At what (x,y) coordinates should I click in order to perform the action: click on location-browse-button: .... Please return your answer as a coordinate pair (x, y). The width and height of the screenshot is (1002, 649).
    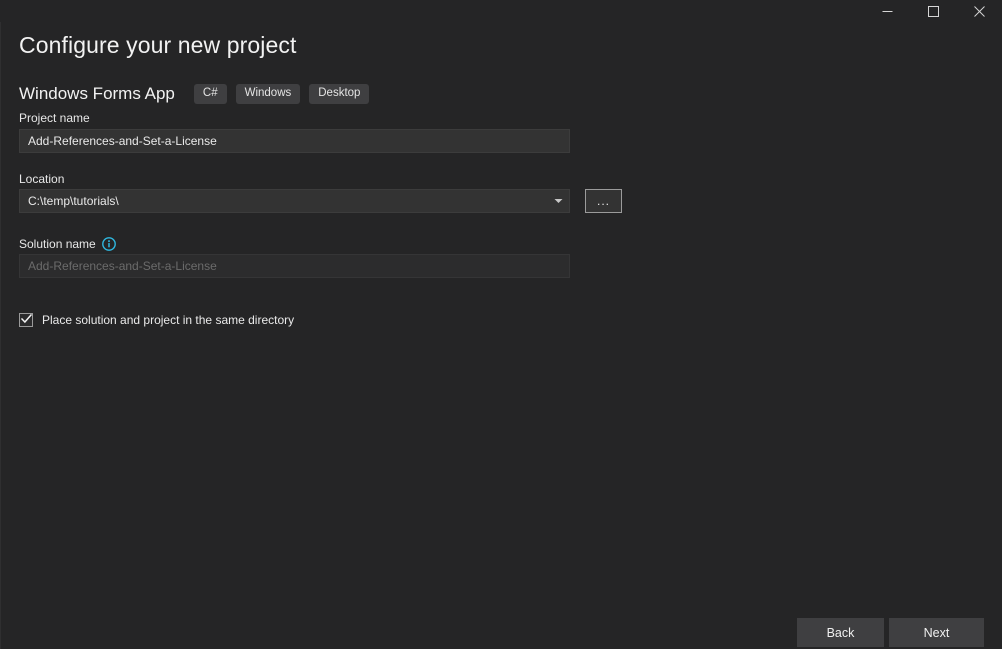
    Looking at the image, I should click on (603, 201).